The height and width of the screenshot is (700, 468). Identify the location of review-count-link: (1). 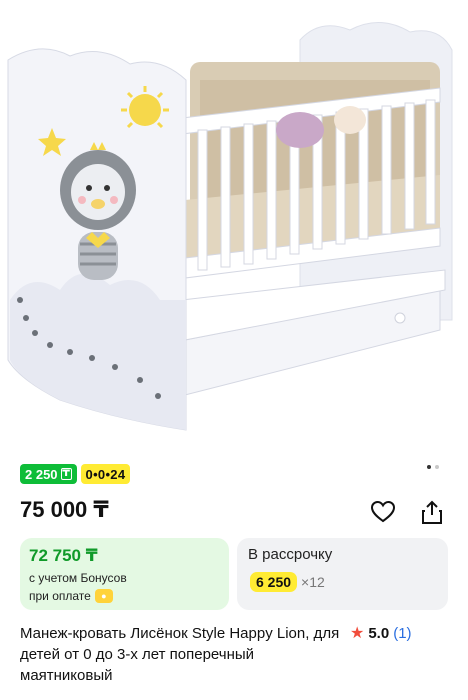
(402, 633).